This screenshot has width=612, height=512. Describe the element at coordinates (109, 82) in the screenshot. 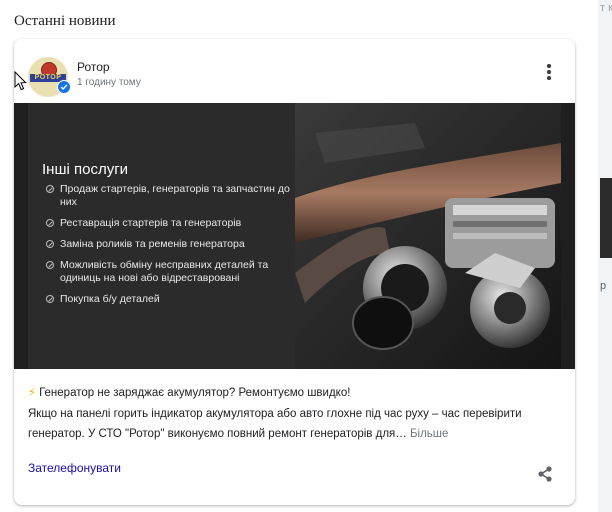

I see `post-time: 1 годину тому` at that location.